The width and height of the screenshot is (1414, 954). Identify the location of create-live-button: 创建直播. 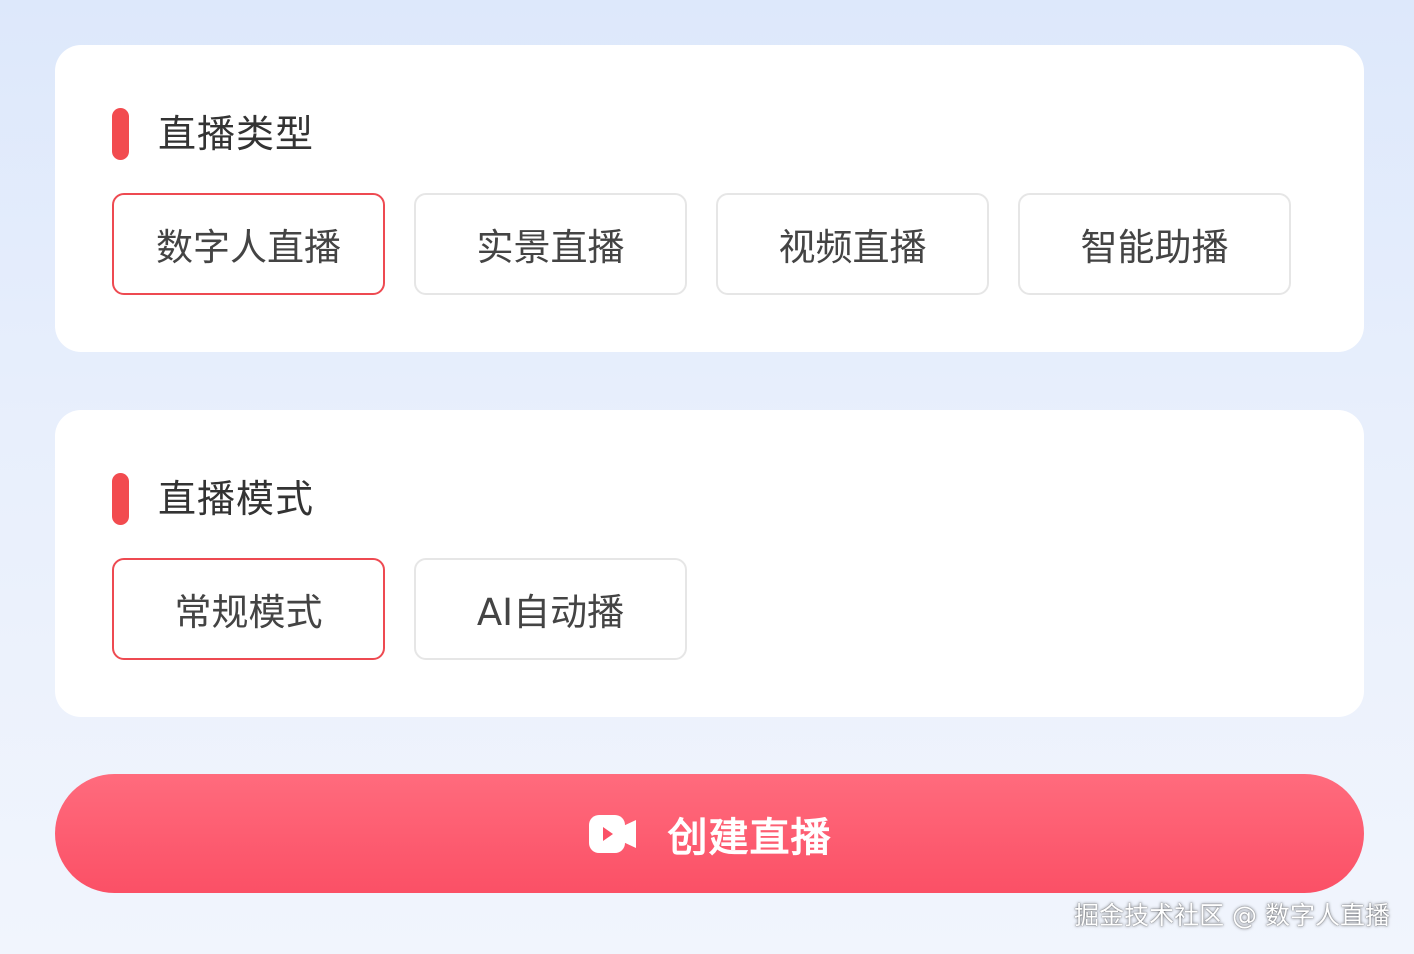
(709, 833).